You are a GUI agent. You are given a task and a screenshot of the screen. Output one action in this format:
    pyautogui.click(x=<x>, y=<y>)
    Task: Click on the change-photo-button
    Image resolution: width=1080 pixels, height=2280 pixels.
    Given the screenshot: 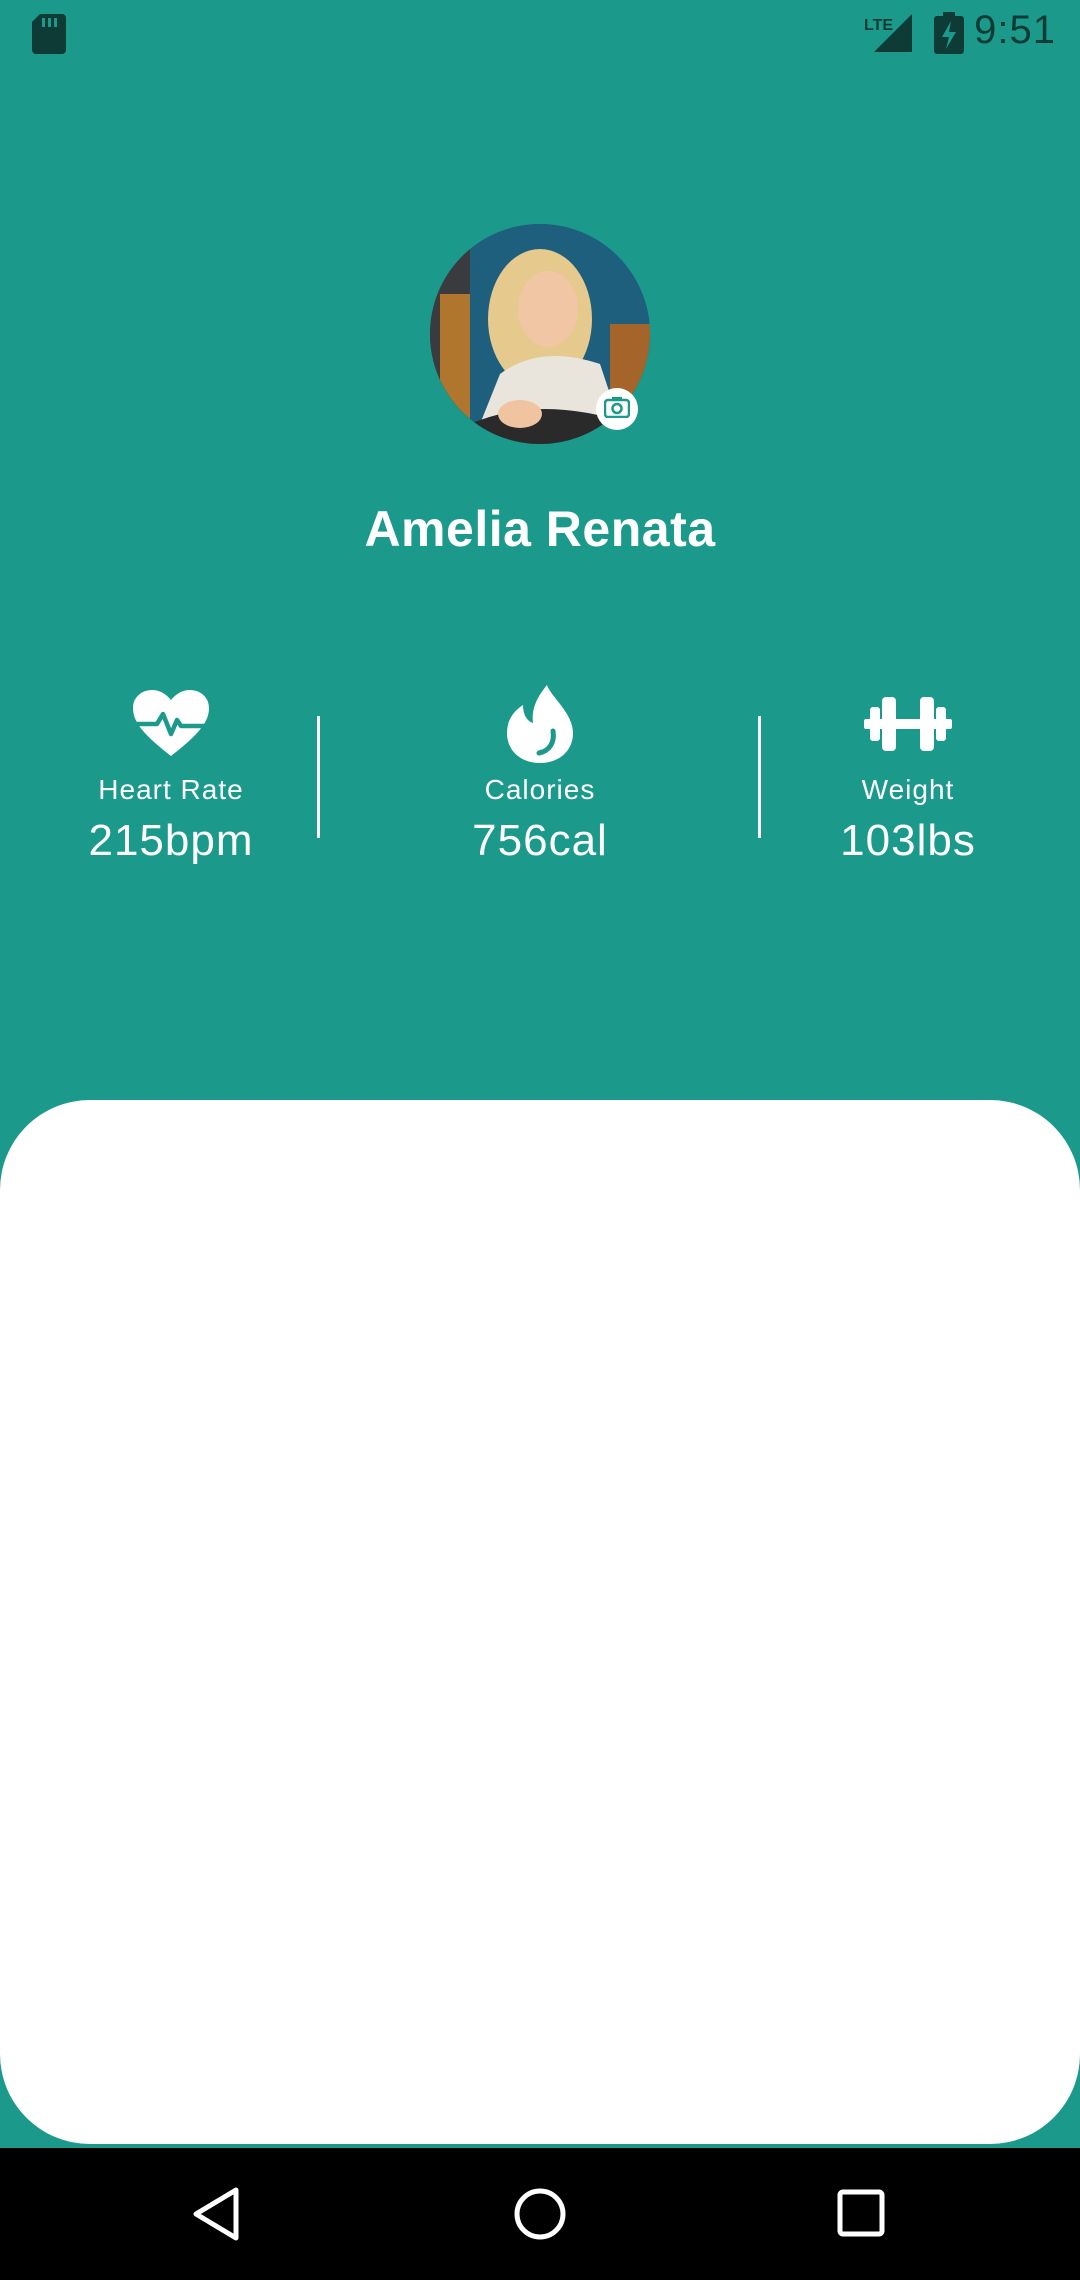 What is the action you would take?
    pyautogui.click(x=617, y=409)
    